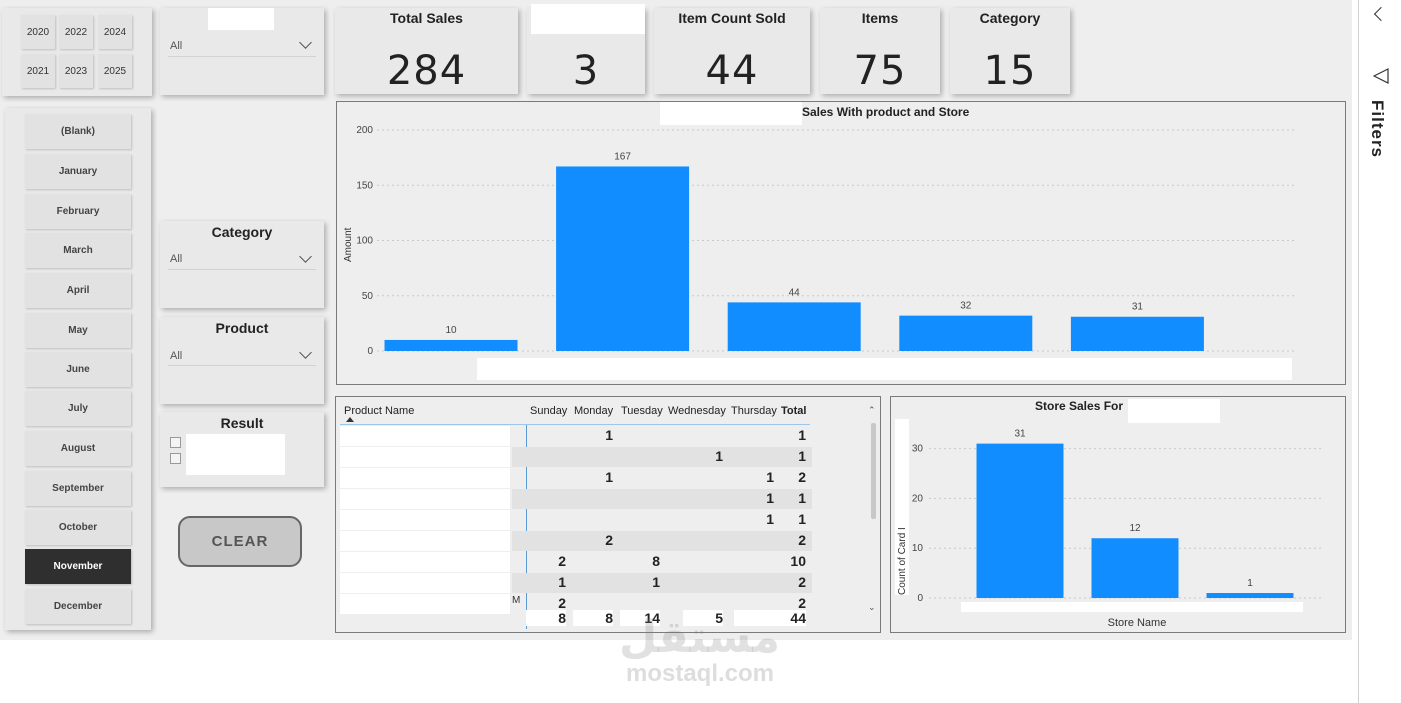 This screenshot has width=1401, height=703. What do you see at coordinates (1135, 528) in the screenshot?
I see `data-label: 12` at bounding box center [1135, 528].